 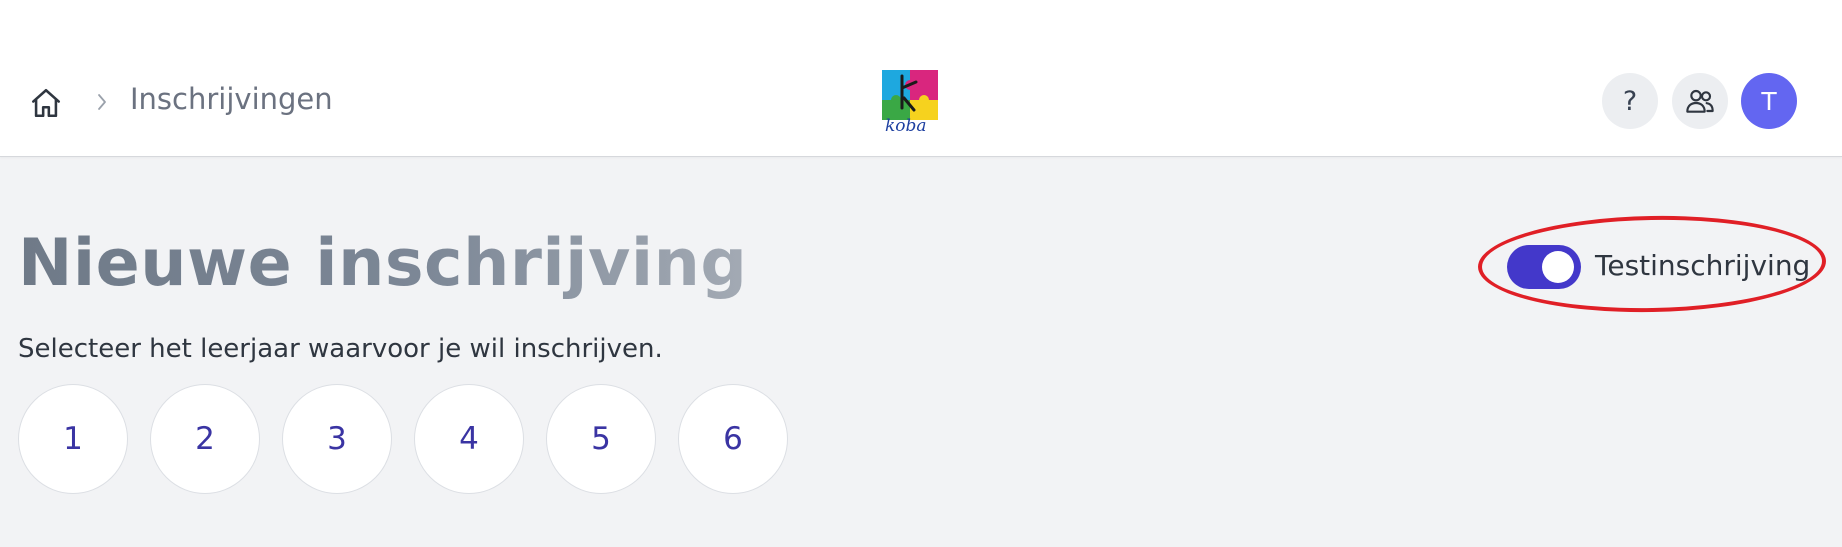 I want to click on highlight-ellipse, so click(x=1652, y=264).